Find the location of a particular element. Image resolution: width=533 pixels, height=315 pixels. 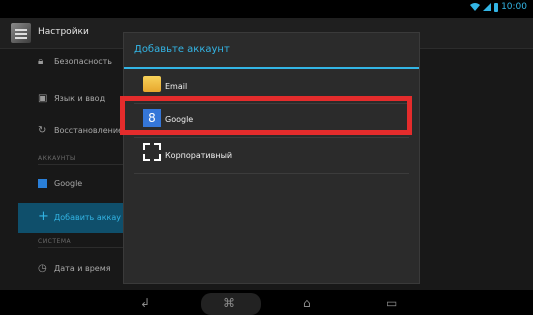

settings-item-label: Восстановление is located at coordinates (88, 130).